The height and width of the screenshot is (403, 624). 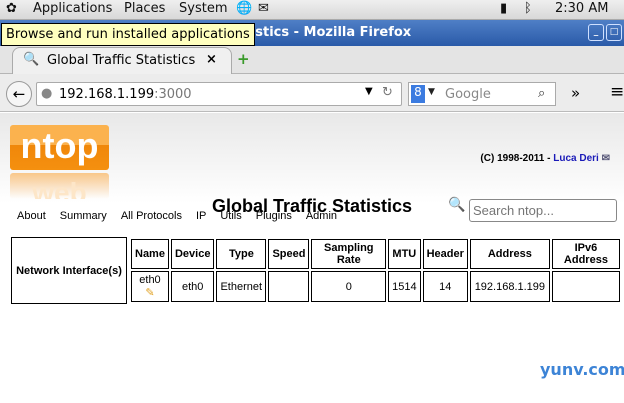 What do you see at coordinates (404, 286) in the screenshot?
I see `cell-mtu: 1514` at bounding box center [404, 286].